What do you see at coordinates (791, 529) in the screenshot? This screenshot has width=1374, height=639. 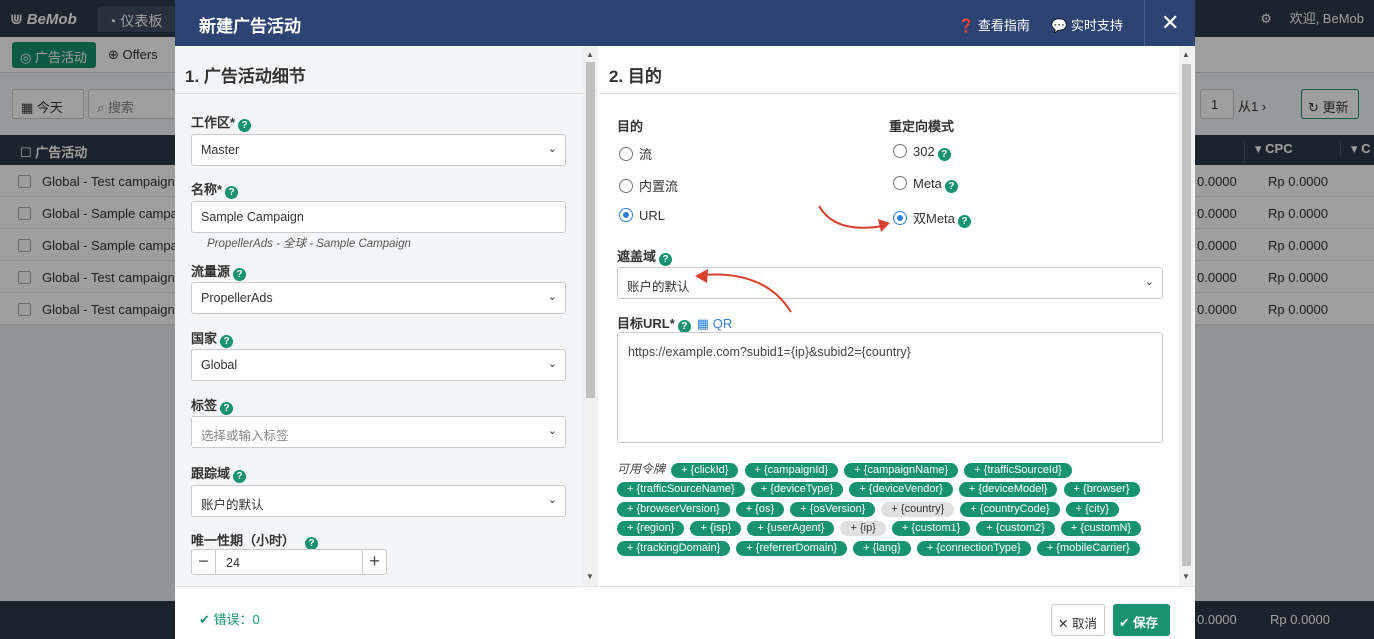 I see `token-chip: + {userAgent}` at bounding box center [791, 529].